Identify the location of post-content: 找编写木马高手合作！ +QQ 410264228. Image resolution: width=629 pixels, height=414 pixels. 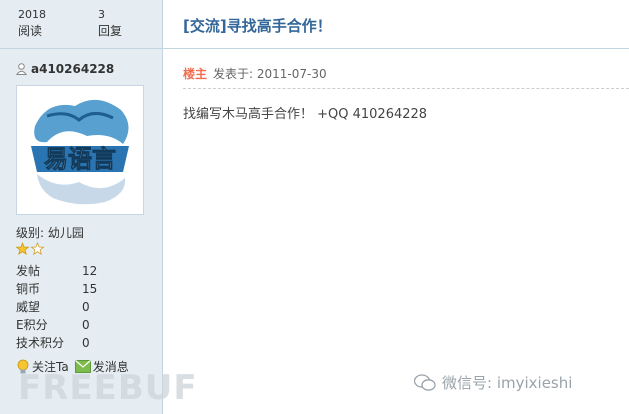
(305, 114).